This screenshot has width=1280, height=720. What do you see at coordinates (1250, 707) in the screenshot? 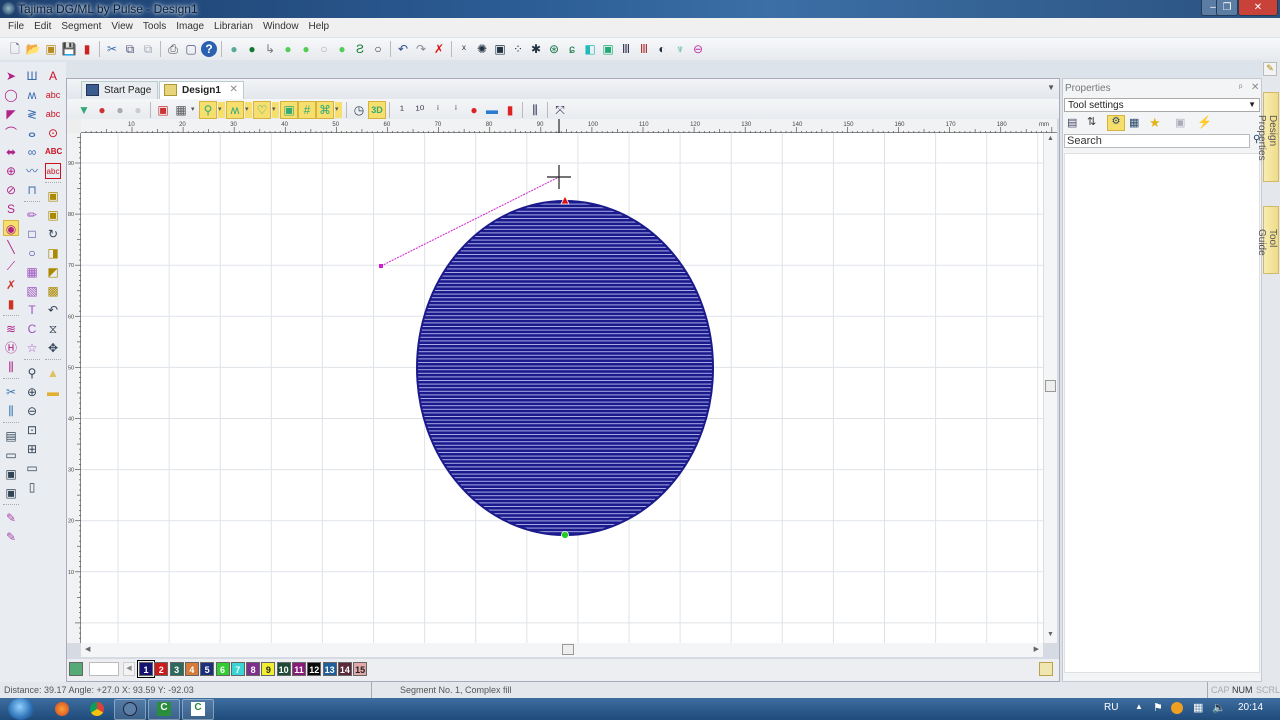
I see `clock: 20:14` at bounding box center [1250, 707].